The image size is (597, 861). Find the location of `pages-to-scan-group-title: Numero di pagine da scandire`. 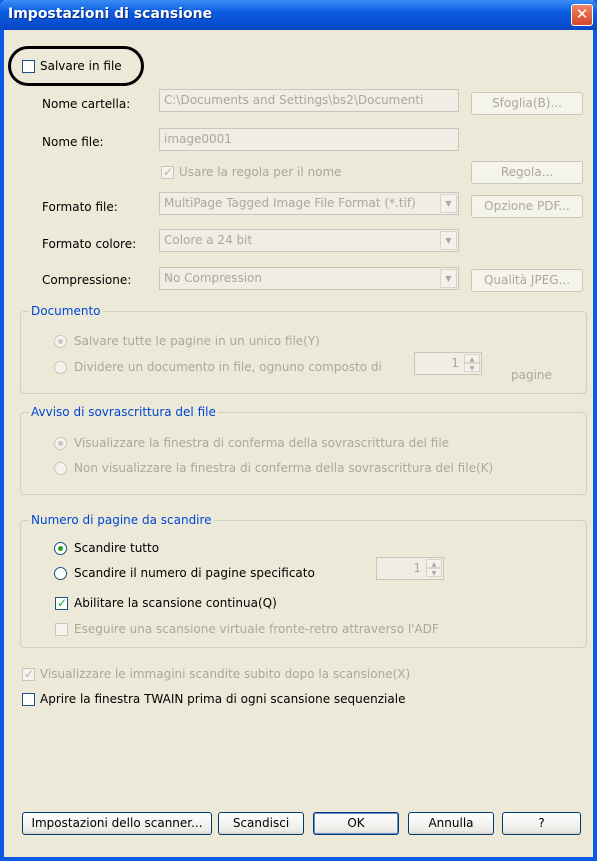

pages-to-scan-group-title: Numero di pagine da scandire is located at coordinates (121, 520).